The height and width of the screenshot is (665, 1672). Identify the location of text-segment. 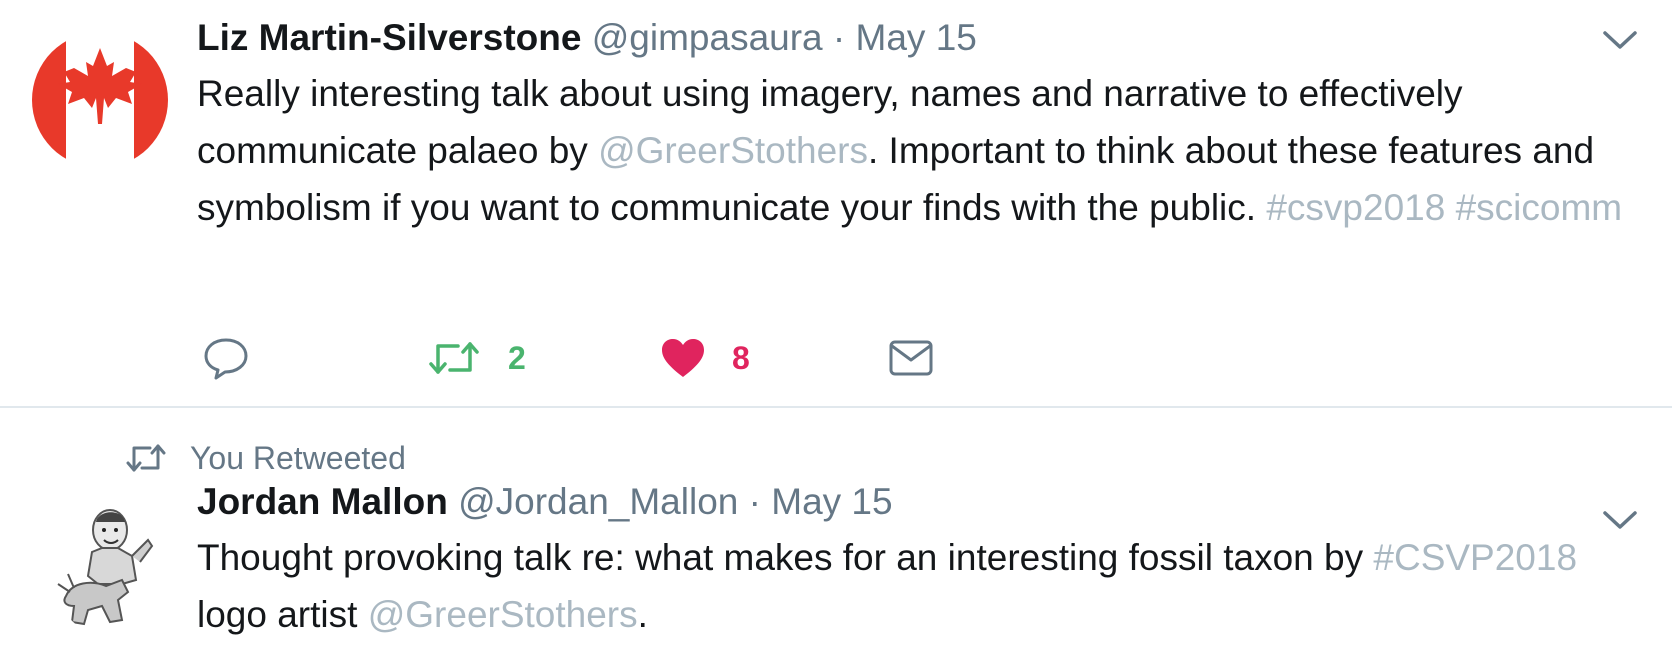
(1450, 207).